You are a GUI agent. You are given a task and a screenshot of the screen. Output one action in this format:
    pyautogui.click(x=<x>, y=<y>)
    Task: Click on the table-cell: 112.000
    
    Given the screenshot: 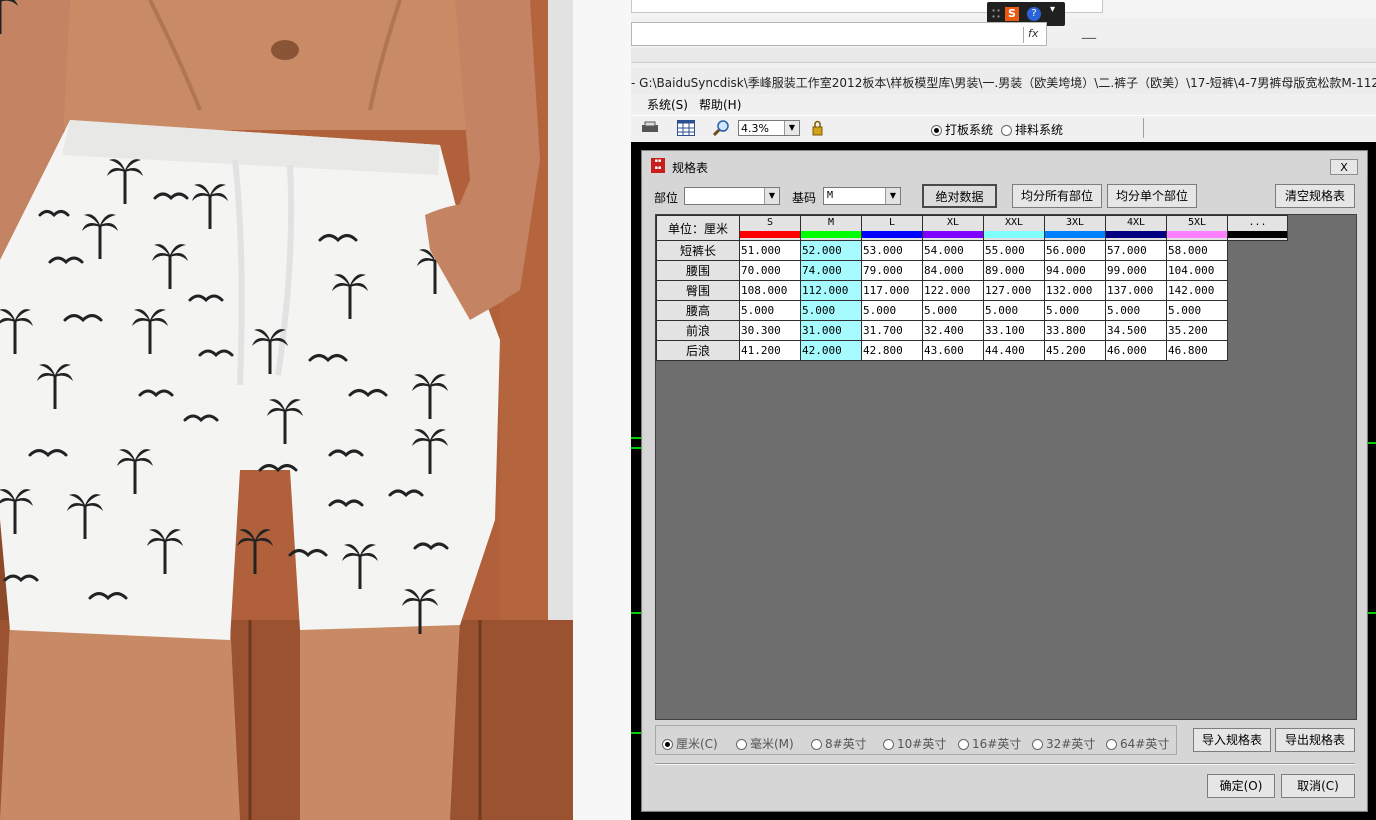 What is the action you would take?
    pyautogui.click(x=831, y=290)
    